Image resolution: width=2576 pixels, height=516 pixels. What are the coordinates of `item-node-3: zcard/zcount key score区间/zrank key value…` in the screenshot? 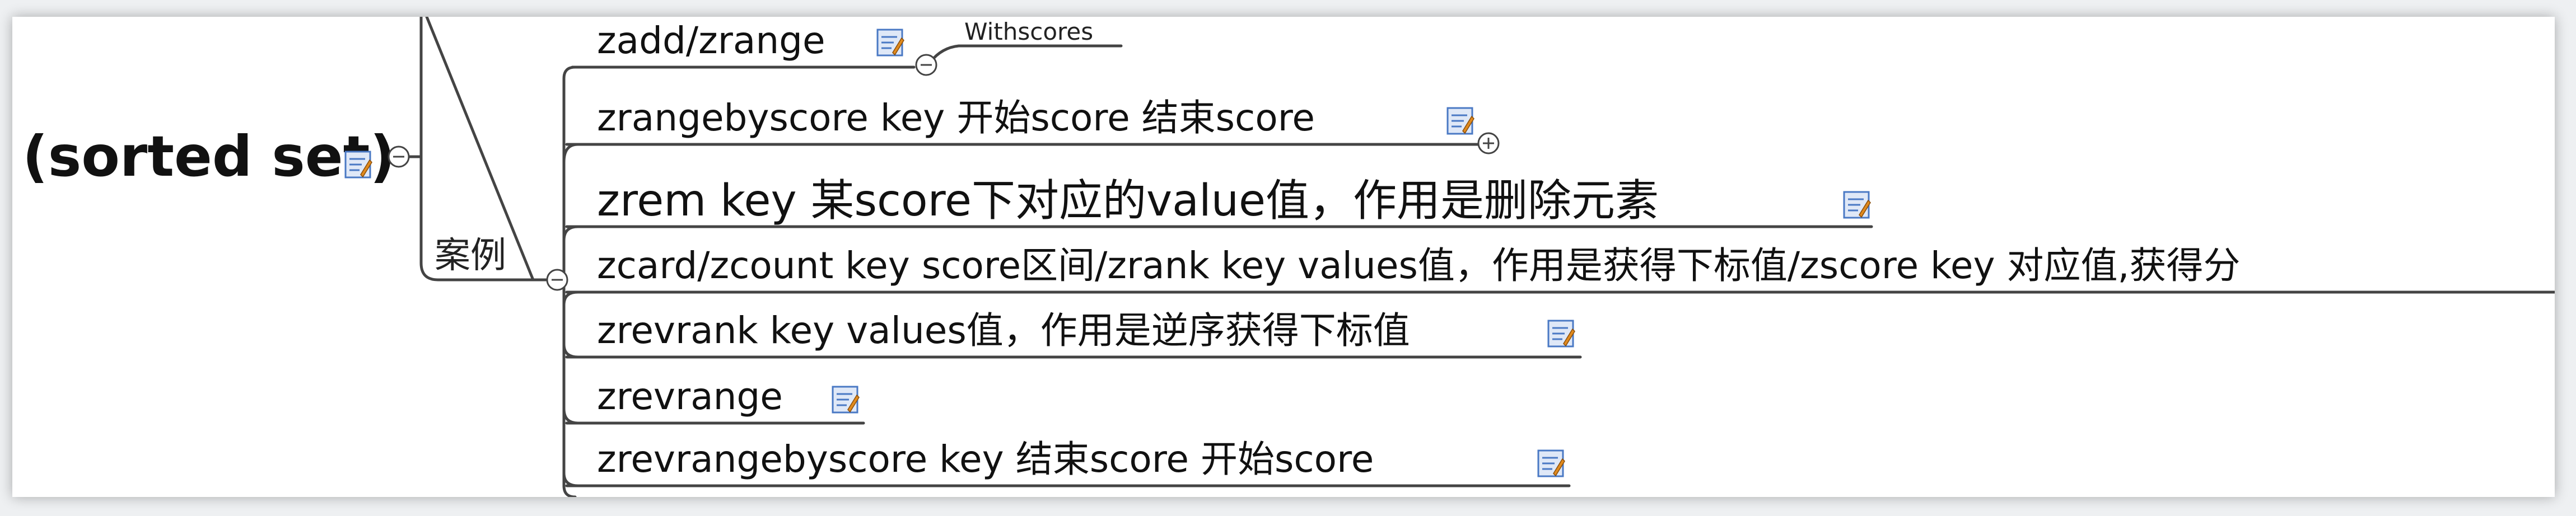 It's located at (1419, 266).